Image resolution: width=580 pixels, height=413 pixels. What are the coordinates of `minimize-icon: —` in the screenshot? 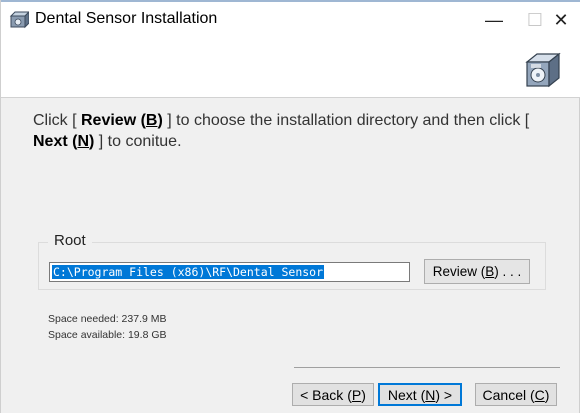 It's located at (494, 19).